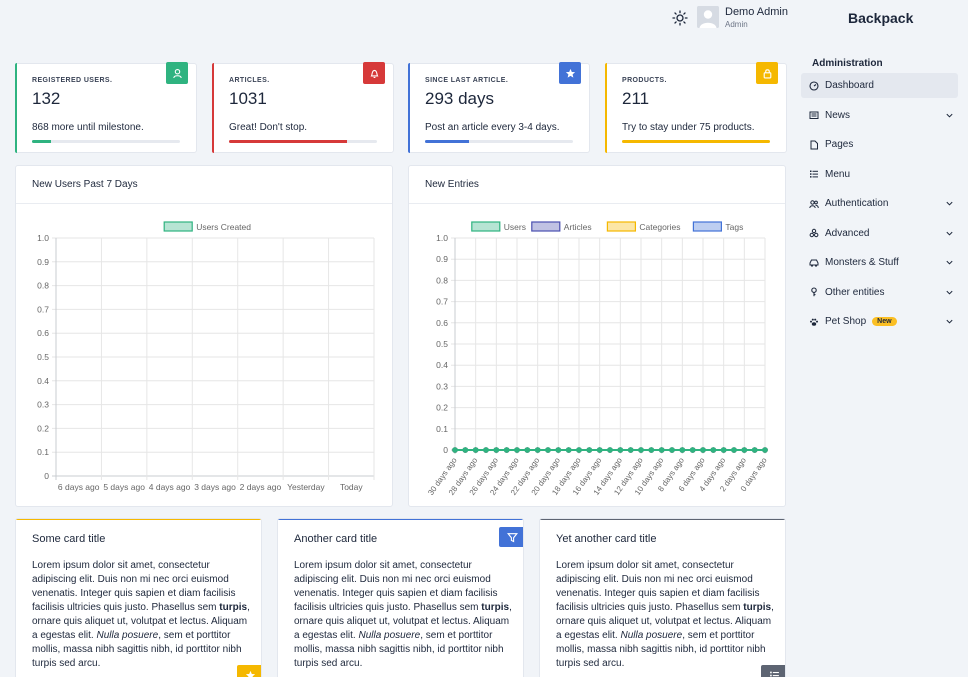 The width and height of the screenshot is (968, 677). Describe the element at coordinates (814, 85) in the screenshot. I see `gauge-icon` at that location.